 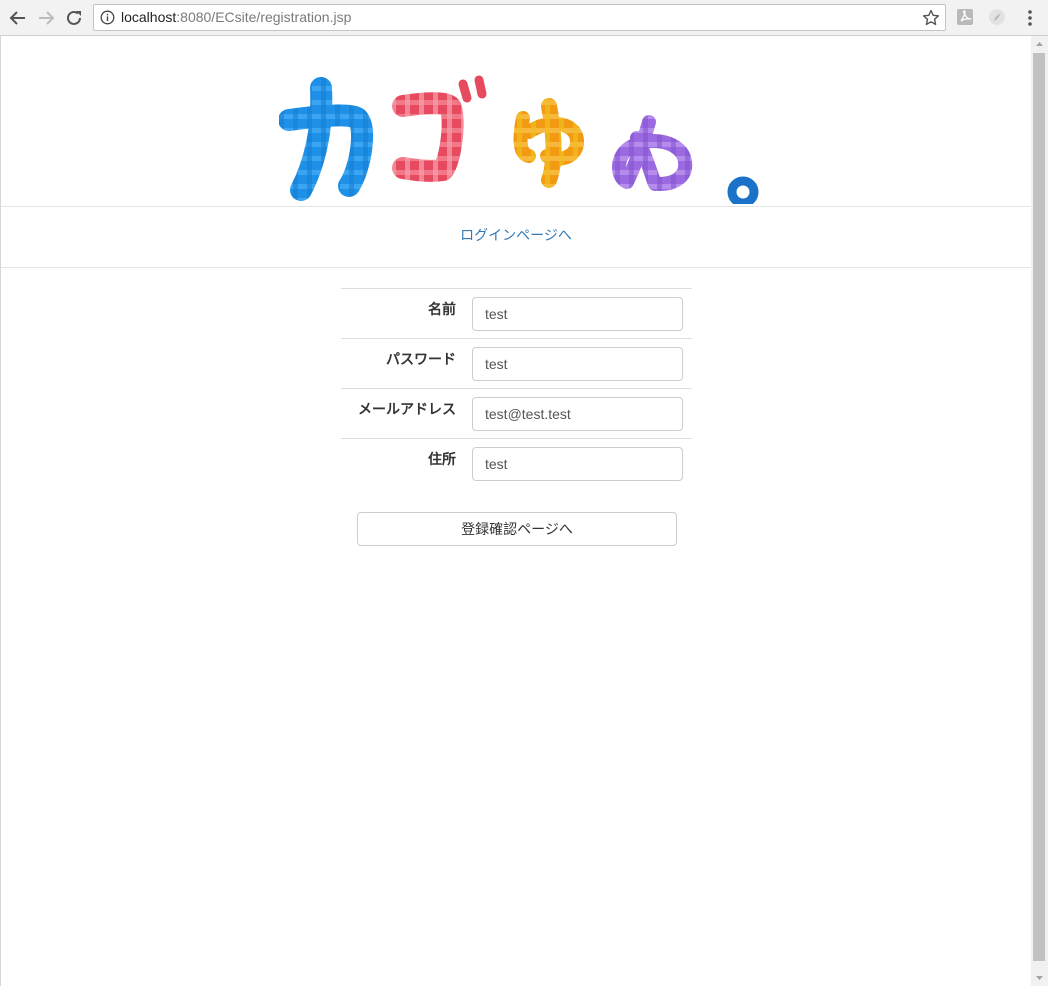 I want to click on site-logo, so click(x=527, y=131).